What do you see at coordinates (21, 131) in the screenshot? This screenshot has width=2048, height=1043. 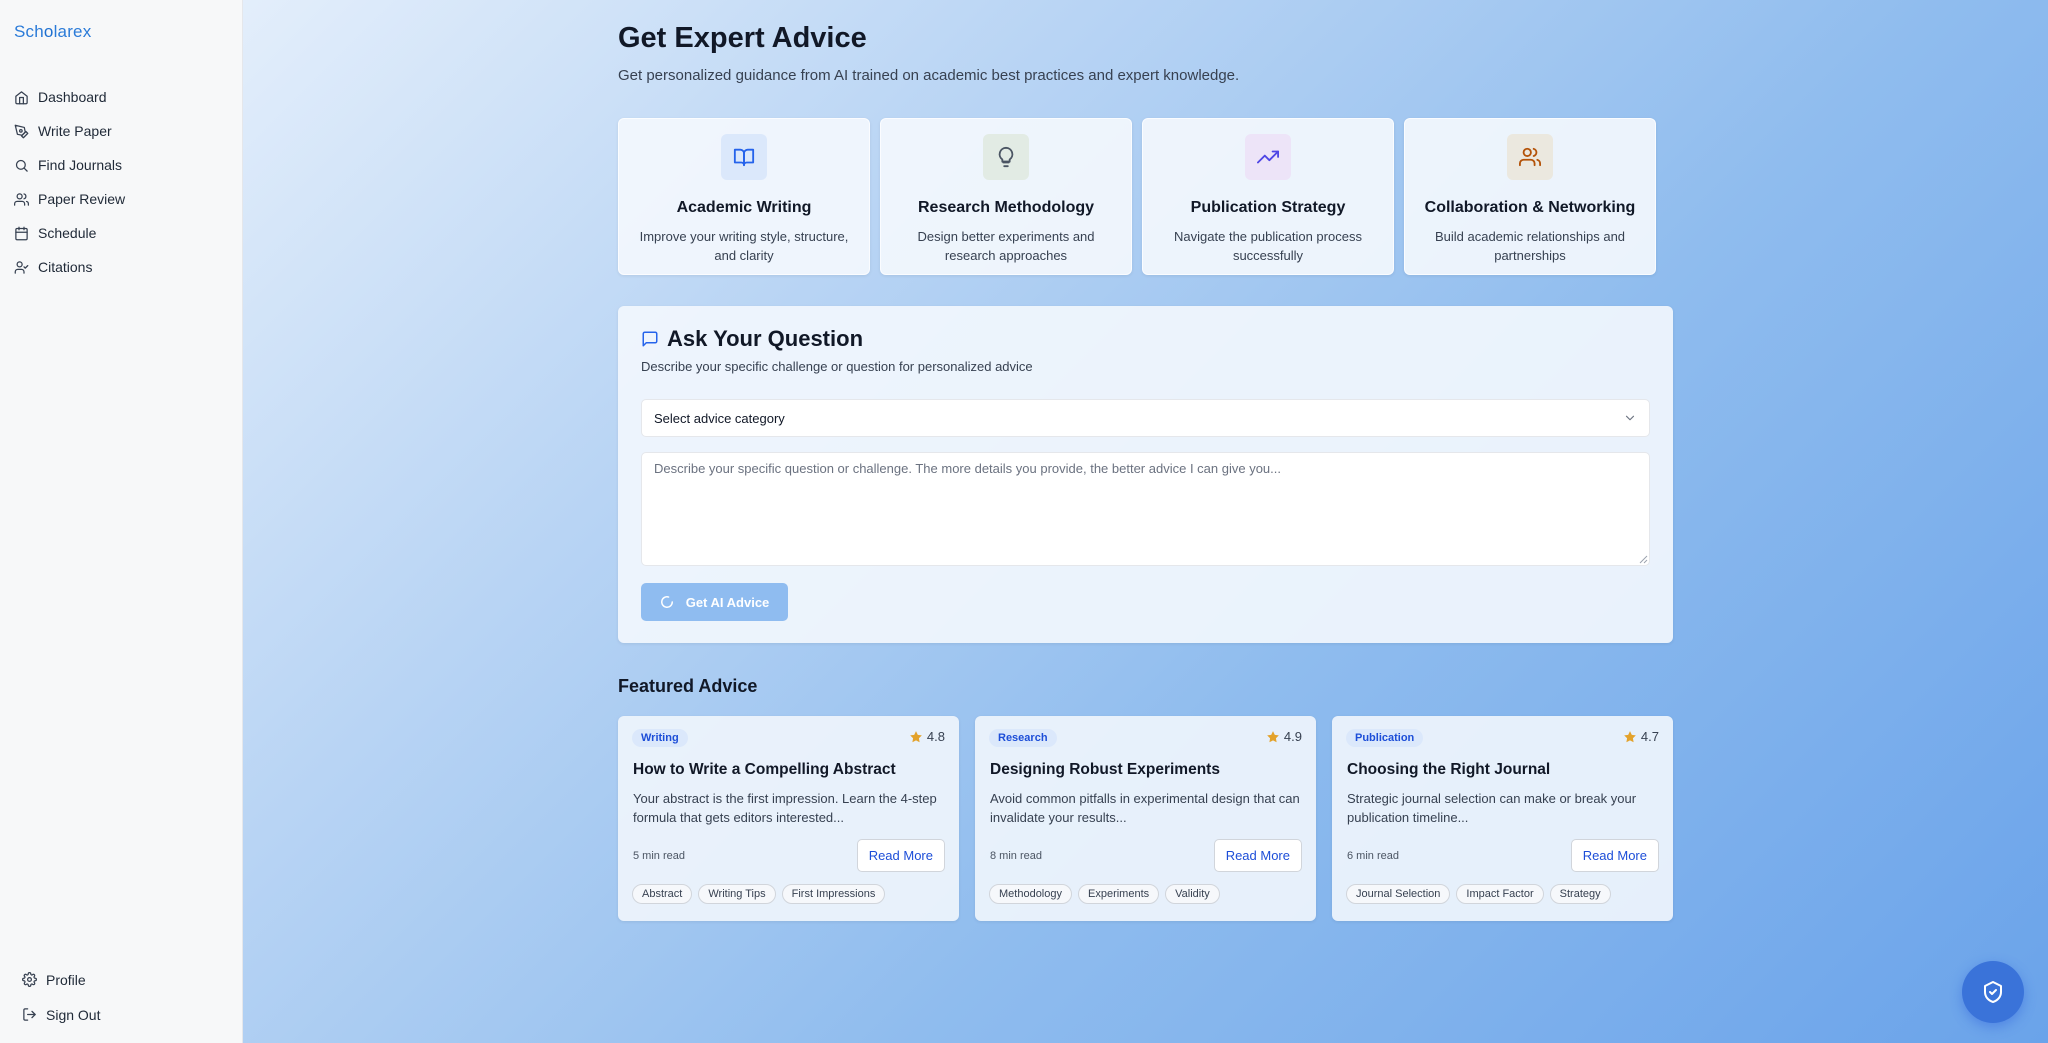 I see `pen-icon` at bounding box center [21, 131].